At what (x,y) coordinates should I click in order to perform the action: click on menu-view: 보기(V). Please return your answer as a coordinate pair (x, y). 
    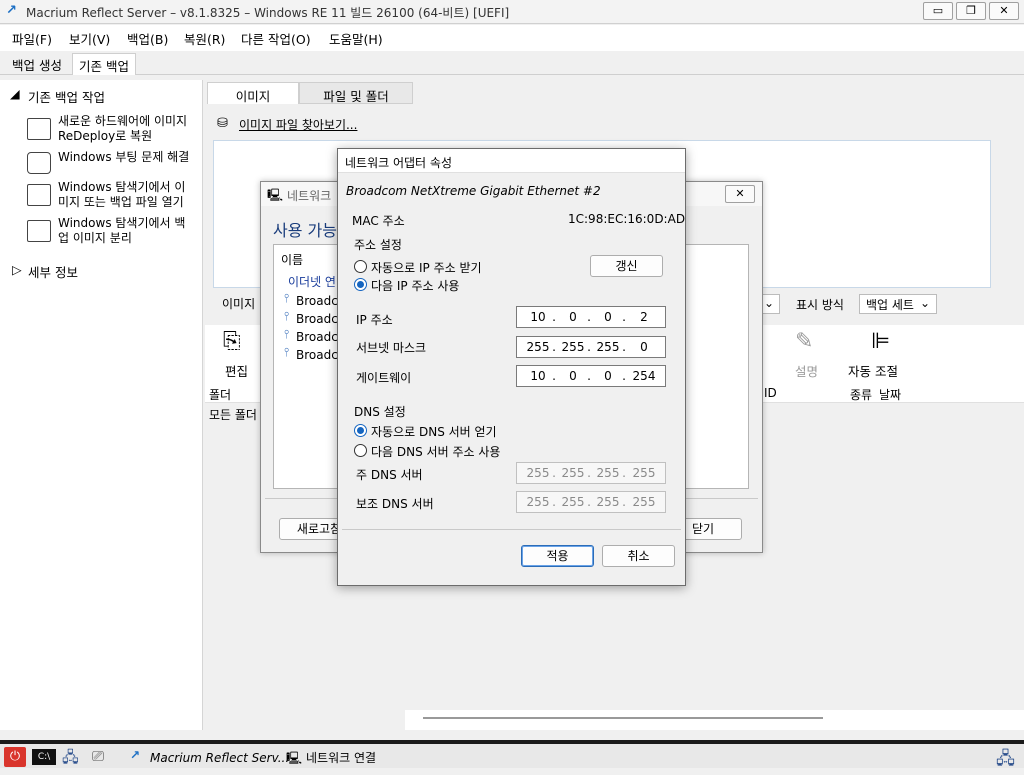
    Looking at the image, I should click on (89, 38).